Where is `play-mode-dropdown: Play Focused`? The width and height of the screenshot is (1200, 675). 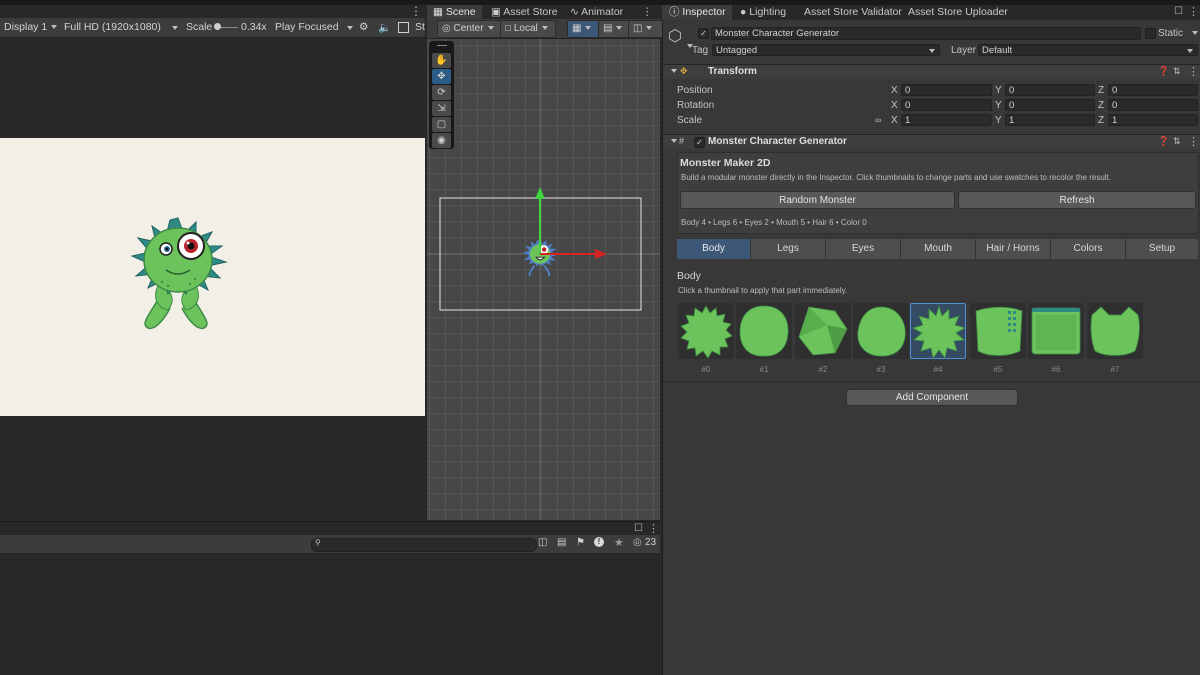
play-mode-dropdown: Play Focused is located at coordinates (314, 27).